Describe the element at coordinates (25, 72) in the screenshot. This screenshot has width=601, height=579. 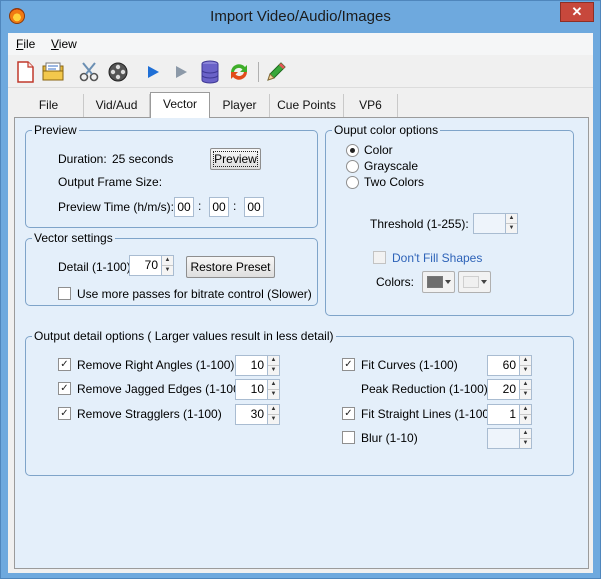
I see `new-document-icon` at that location.